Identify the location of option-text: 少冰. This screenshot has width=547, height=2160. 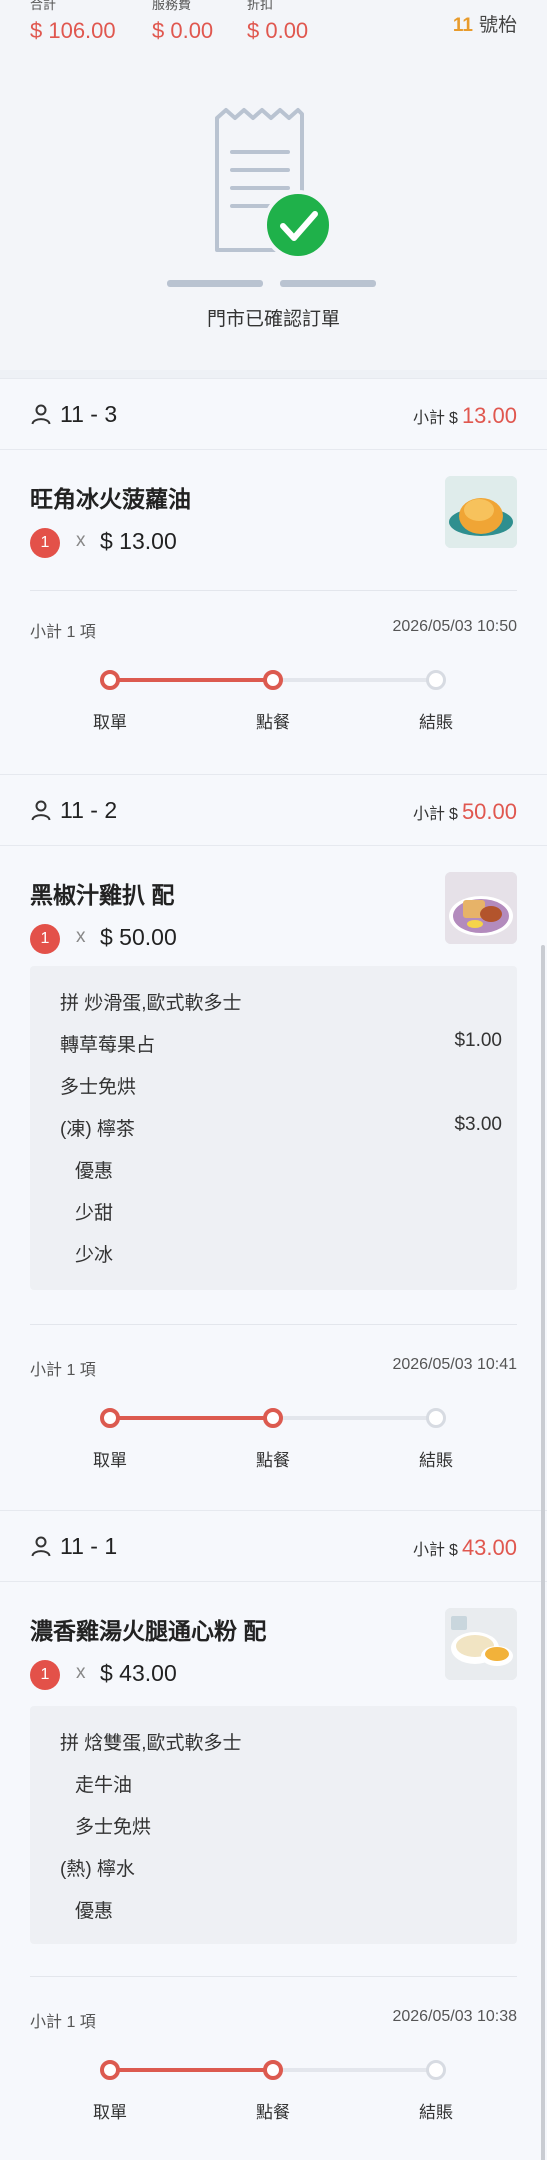
(94, 1255).